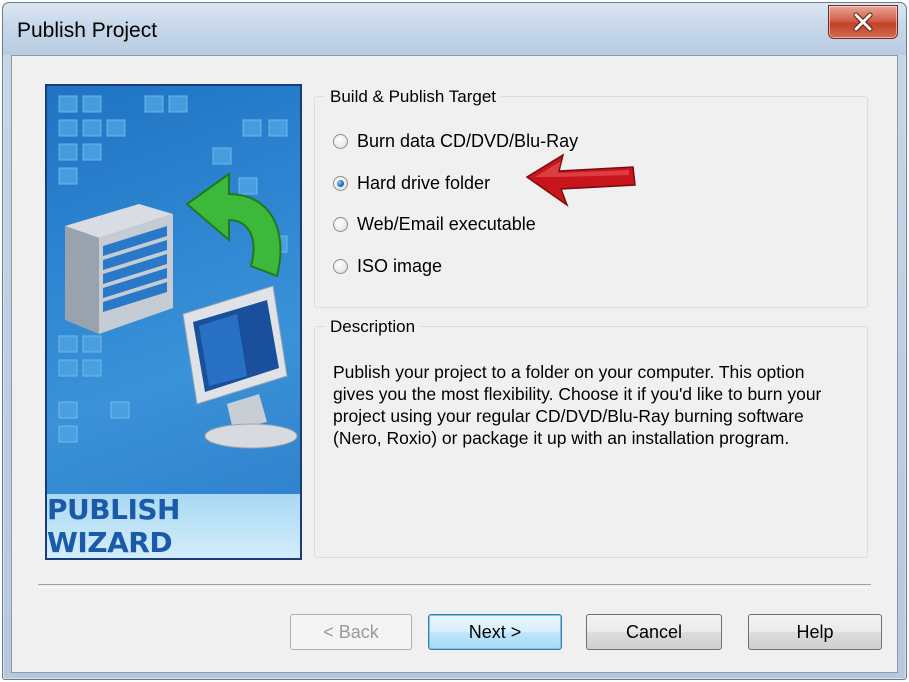 Image resolution: width=909 pixels, height=682 pixels. I want to click on option-hard-drive-folder: Hard drive folder, so click(411, 183).